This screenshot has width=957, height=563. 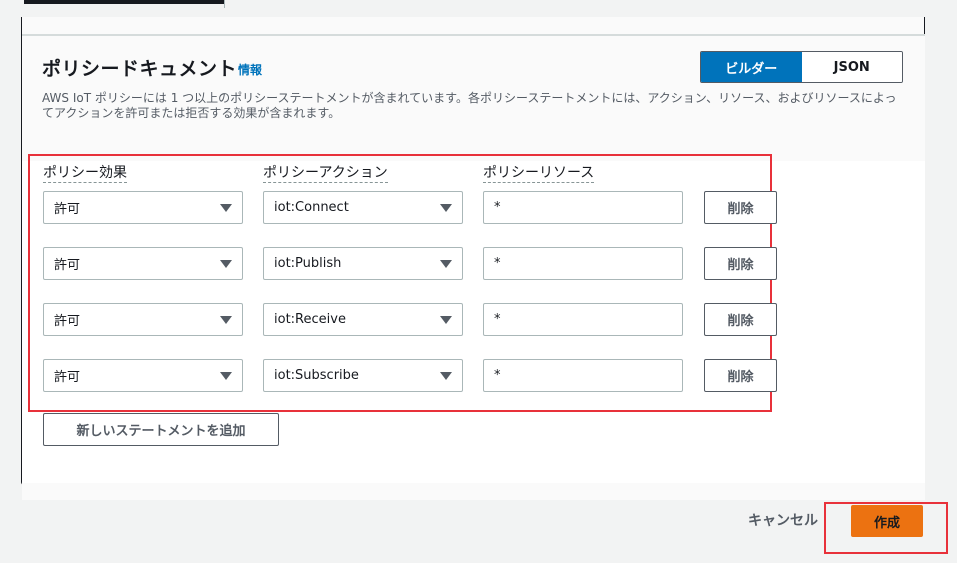 What do you see at coordinates (325, 174) in the screenshot?
I see `column-header-action: ポリシーアクション` at bounding box center [325, 174].